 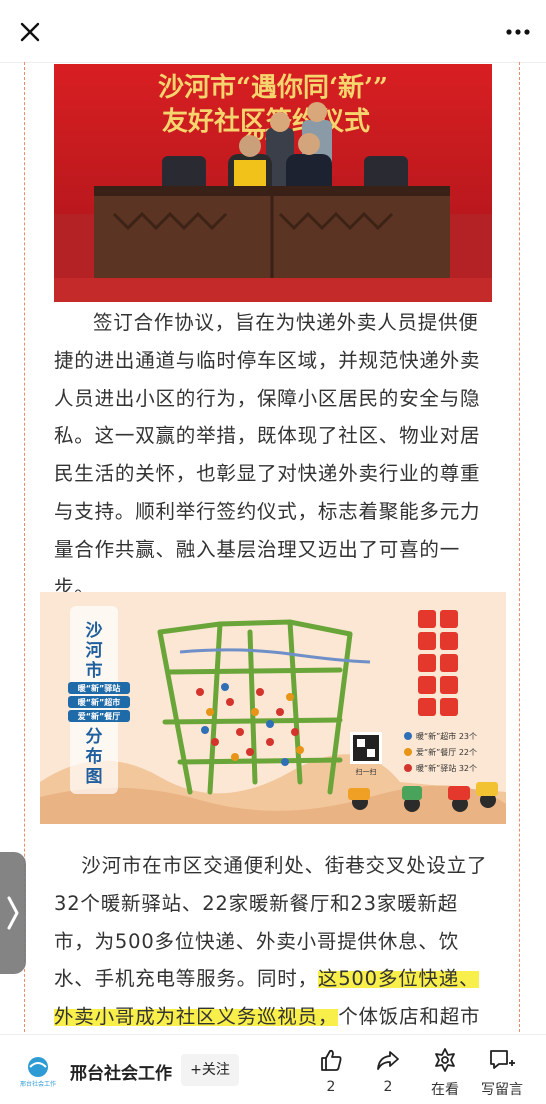 What do you see at coordinates (99, 688) in the screenshot?
I see `map-tag-station: 暖“新”驿站` at bounding box center [99, 688].